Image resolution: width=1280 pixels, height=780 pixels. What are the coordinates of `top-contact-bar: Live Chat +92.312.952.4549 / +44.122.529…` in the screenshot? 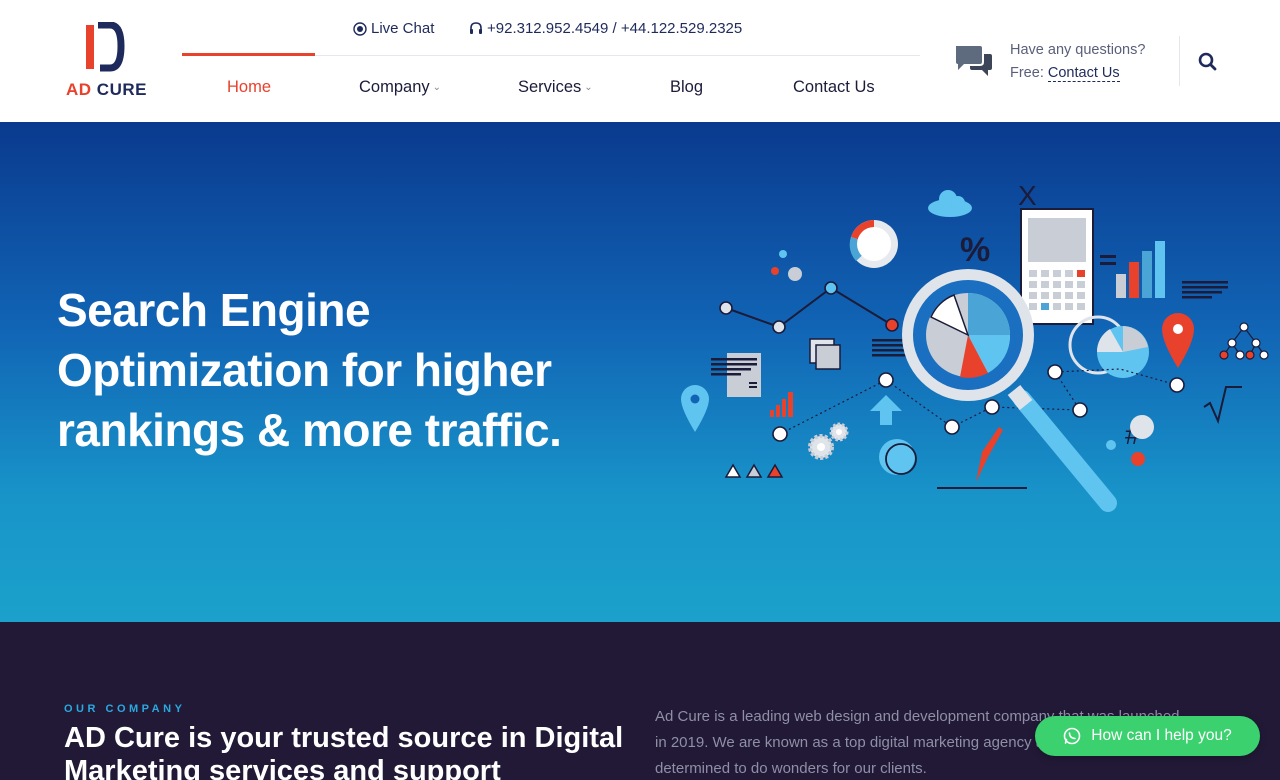 It's located at (551, 28).